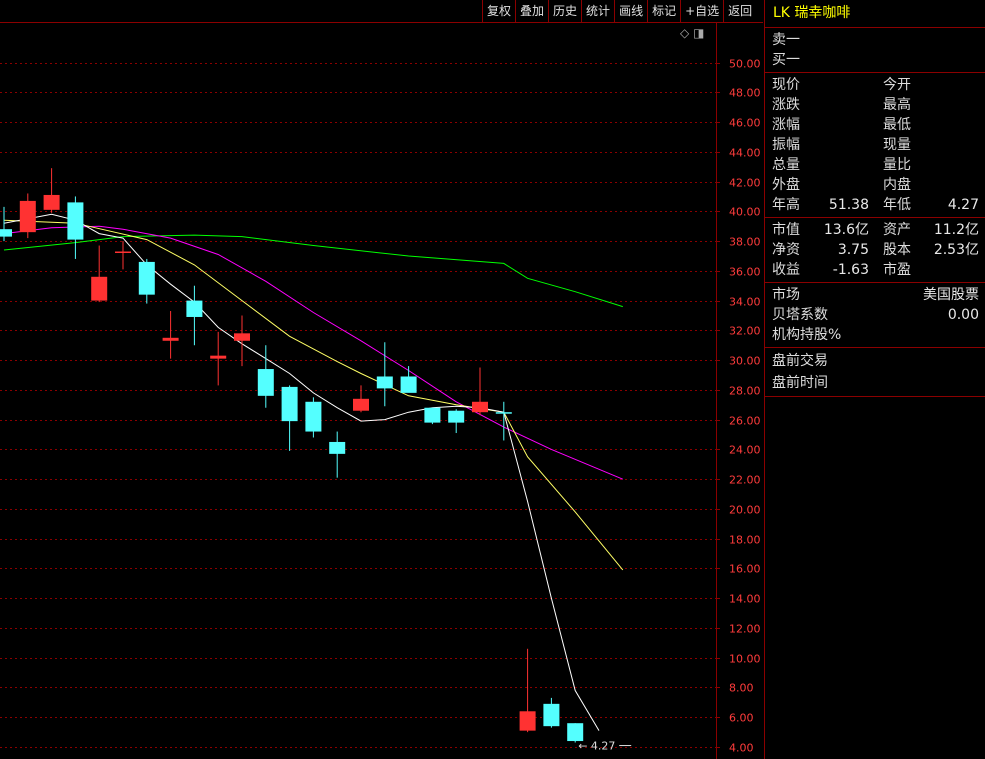  I want to click on current-volume-label: 现量, so click(897, 145).